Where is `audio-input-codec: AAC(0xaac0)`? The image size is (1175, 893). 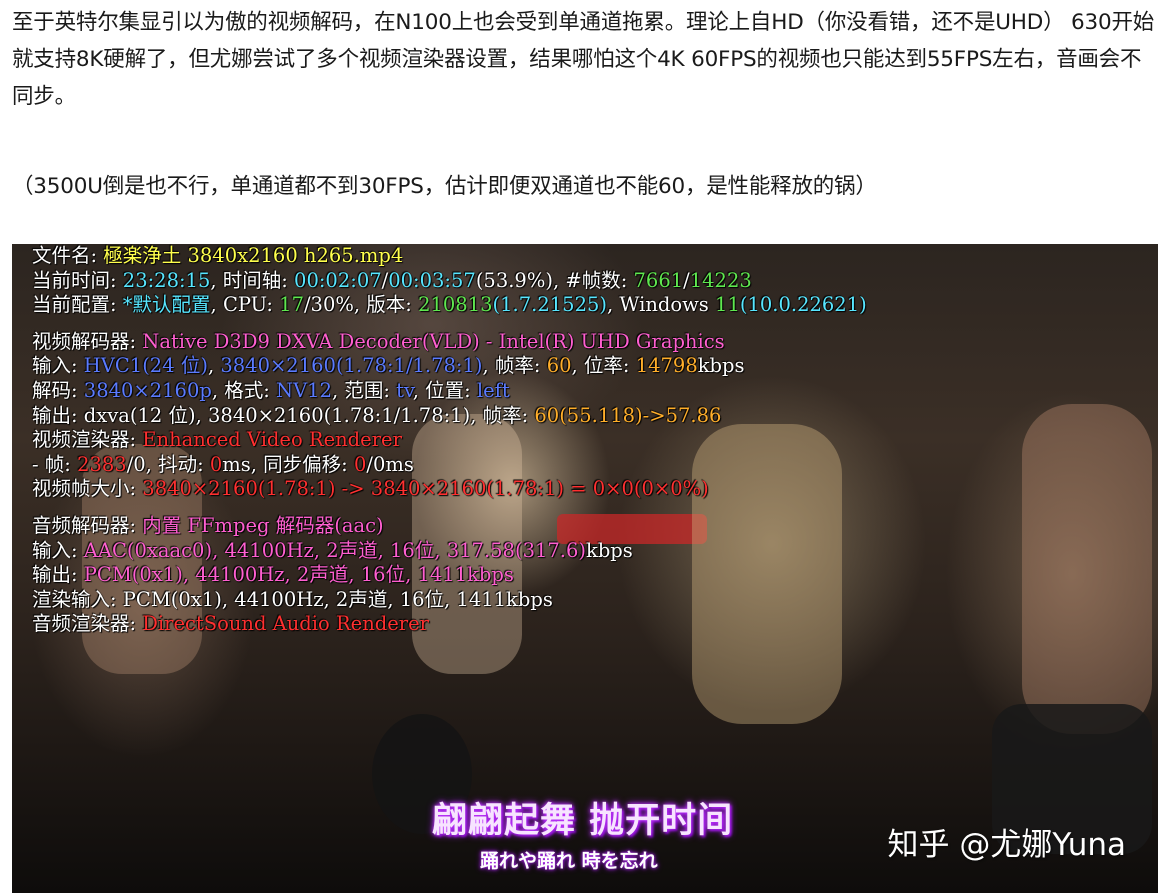
audio-input-codec: AAC(0xaac0) is located at coordinates (148, 550).